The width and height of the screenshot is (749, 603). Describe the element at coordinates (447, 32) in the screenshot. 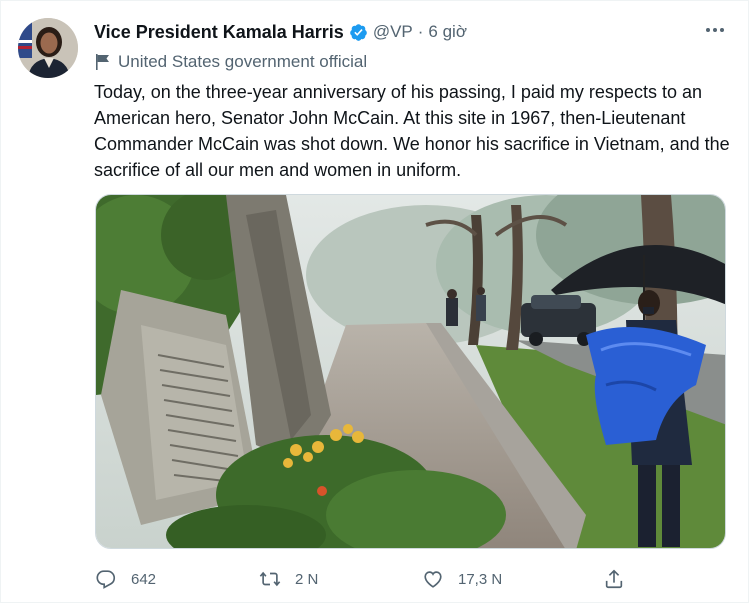

I see `timestamp: 6 giờ` at that location.